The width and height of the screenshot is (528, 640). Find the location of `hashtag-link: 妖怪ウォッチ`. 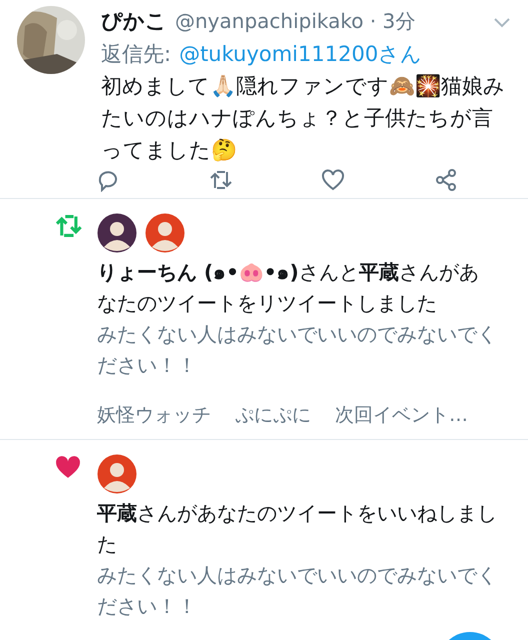

hashtag-link: 妖怪ウォッチ is located at coordinates (154, 414).